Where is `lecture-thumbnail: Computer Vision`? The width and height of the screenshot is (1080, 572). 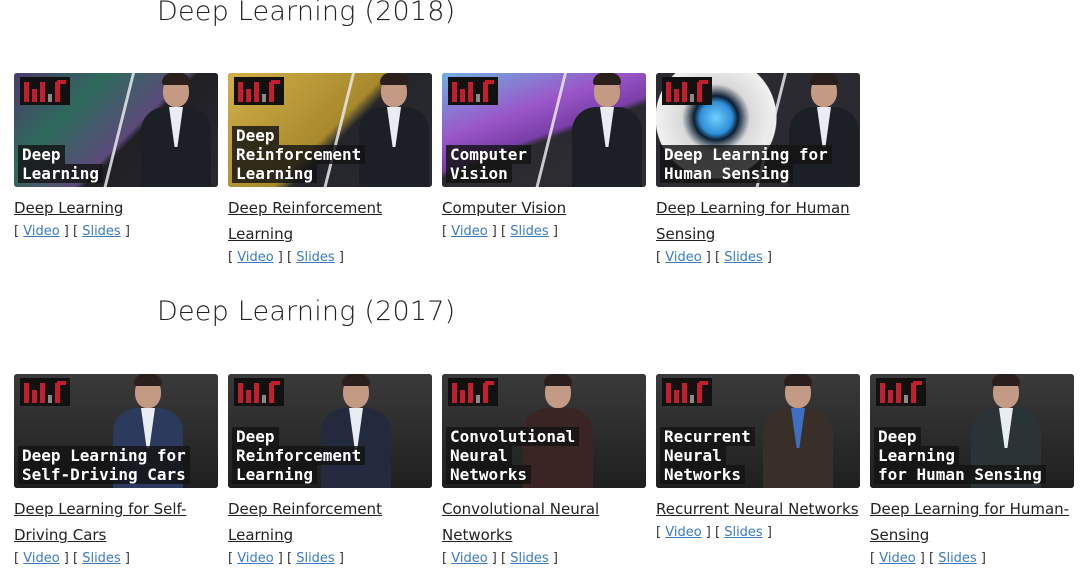 lecture-thumbnail: Computer Vision is located at coordinates (544, 130).